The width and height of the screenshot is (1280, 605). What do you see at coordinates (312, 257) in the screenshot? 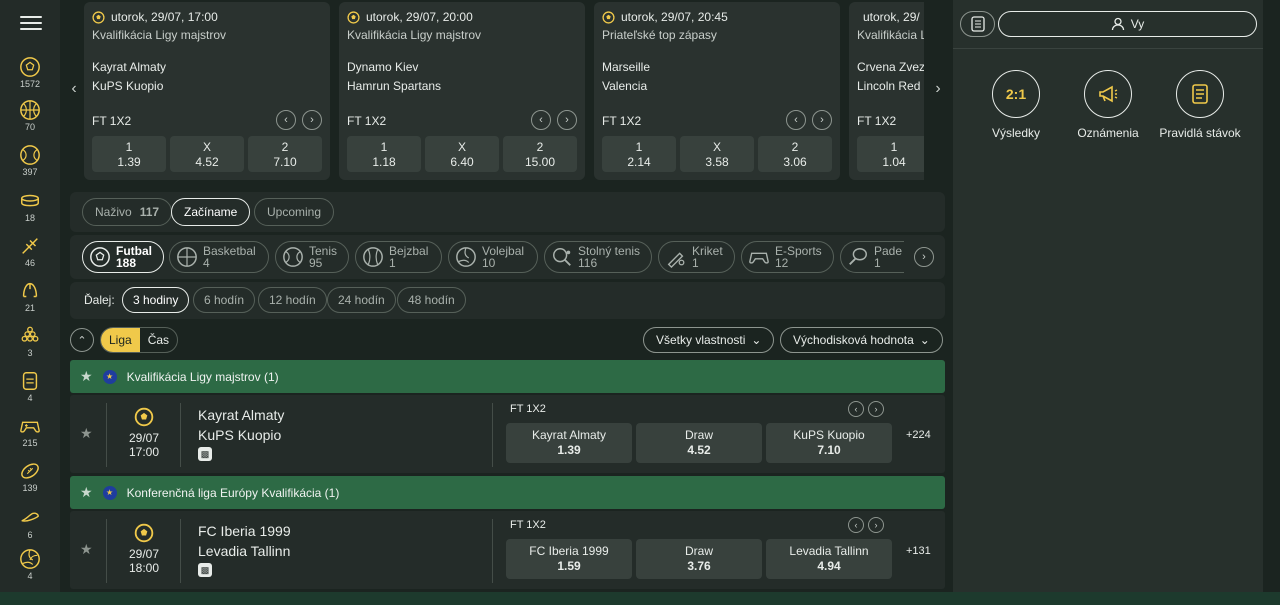
I see `sport-chip-tennis: Tenis 95` at bounding box center [312, 257].